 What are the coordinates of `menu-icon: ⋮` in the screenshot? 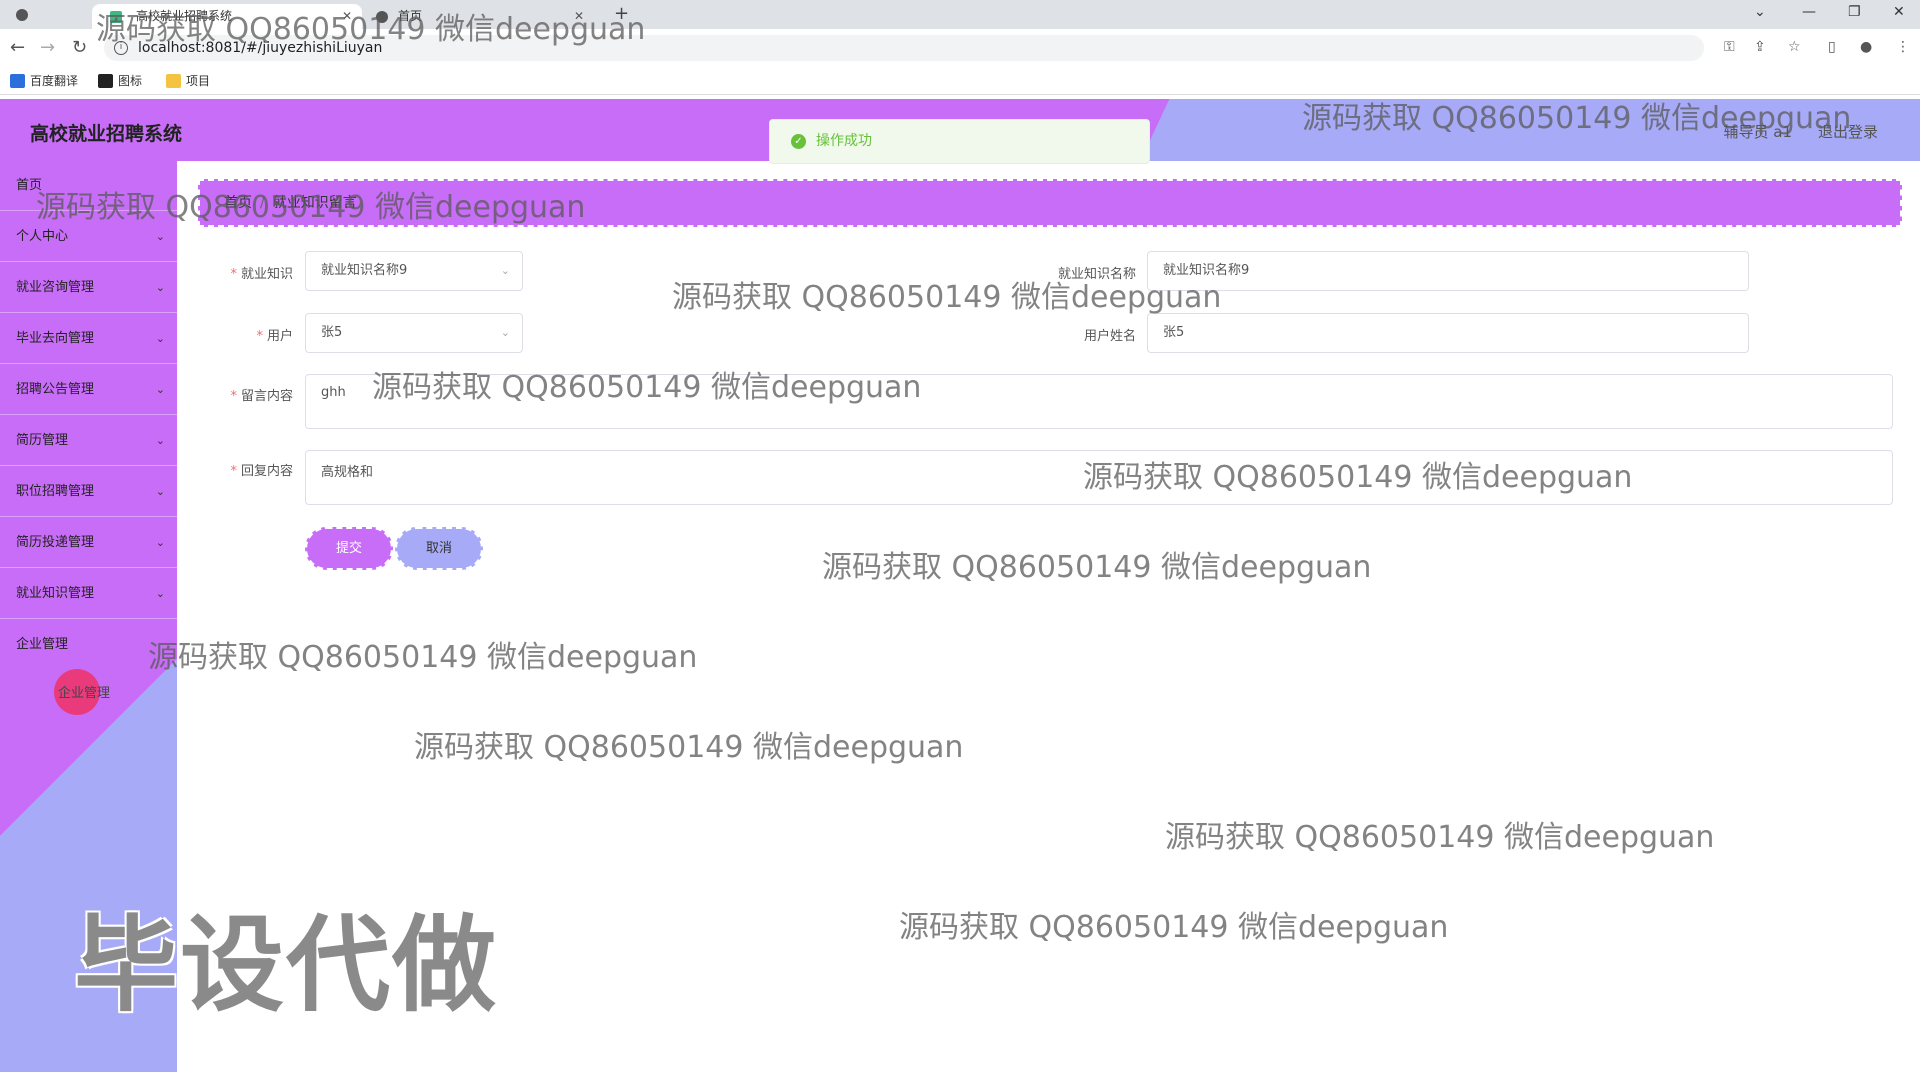 It's located at (1903, 47).